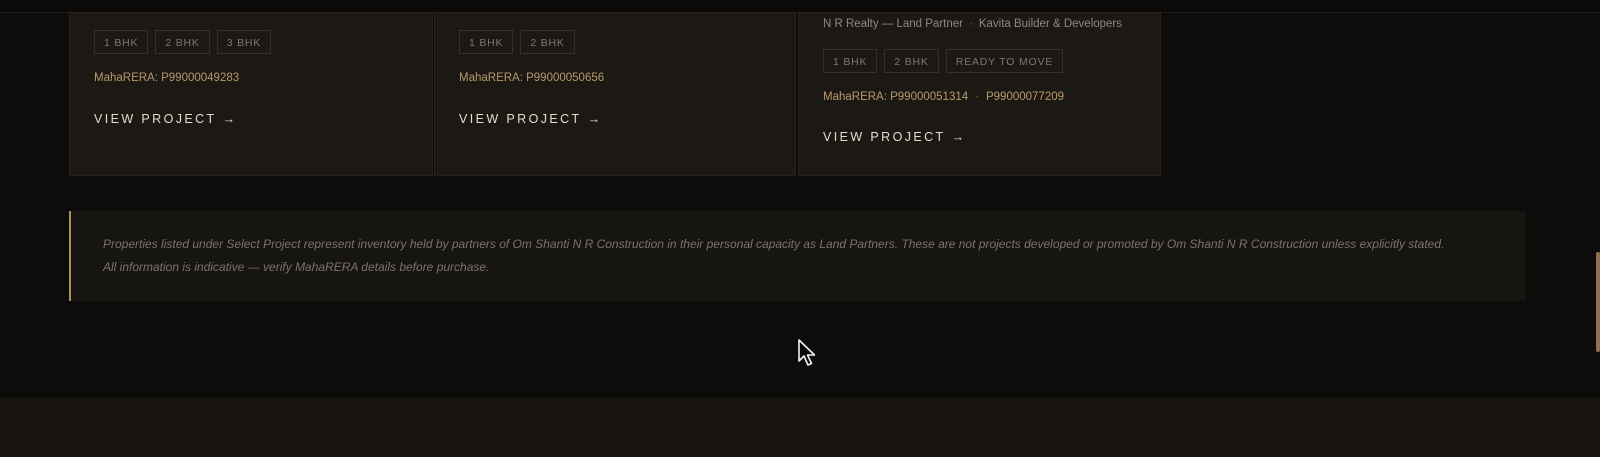 This screenshot has height=457, width=1600. Describe the element at coordinates (244, 42) in the screenshot. I see `tag-3bhk: 3 BHK` at that location.